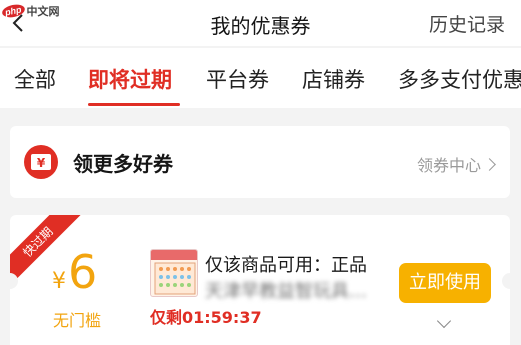  What do you see at coordinates (130, 79) in the screenshot?
I see `tab-expiring: 即将过期` at bounding box center [130, 79].